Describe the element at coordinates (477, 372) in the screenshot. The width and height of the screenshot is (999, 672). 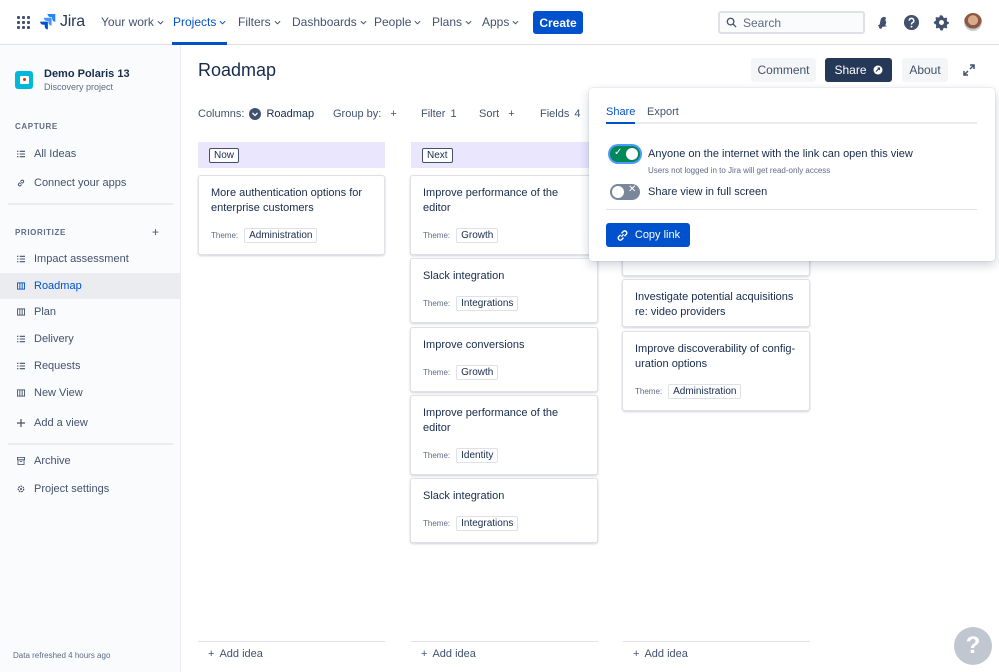
I see `theme-tag: Growth` at that location.